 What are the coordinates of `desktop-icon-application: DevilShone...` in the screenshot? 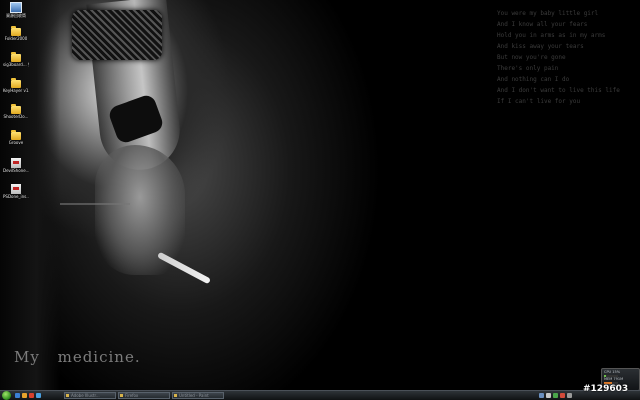 It's located at (16, 171).